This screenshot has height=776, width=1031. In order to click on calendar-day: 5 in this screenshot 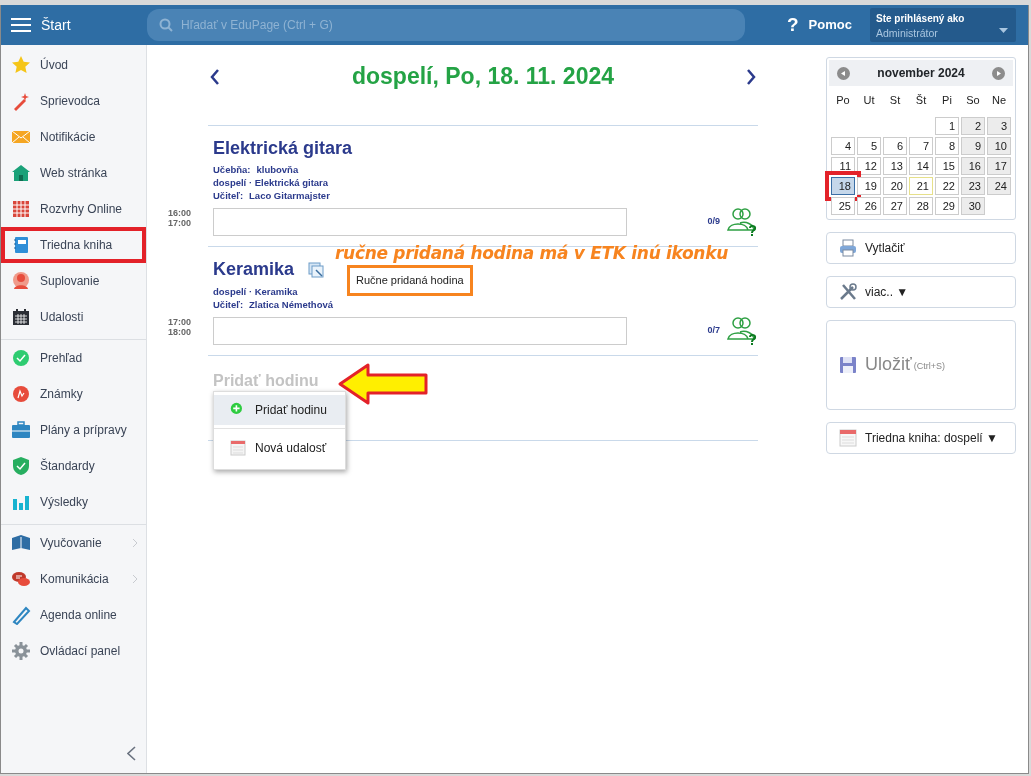, I will do `click(869, 145)`.